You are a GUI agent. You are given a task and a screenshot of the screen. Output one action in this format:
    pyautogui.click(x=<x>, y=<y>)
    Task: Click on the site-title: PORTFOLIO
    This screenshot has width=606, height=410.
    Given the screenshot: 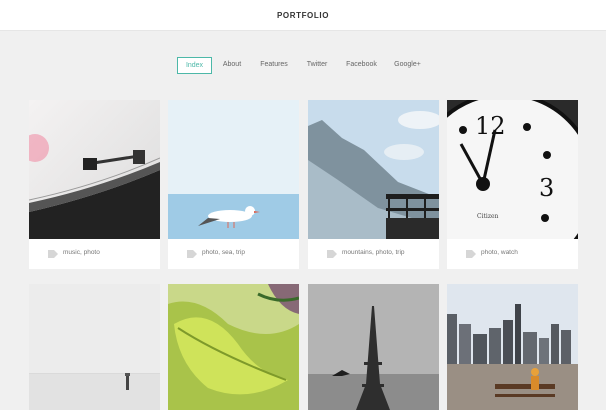 What is the action you would take?
    pyautogui.click(x=303, y=15)
    